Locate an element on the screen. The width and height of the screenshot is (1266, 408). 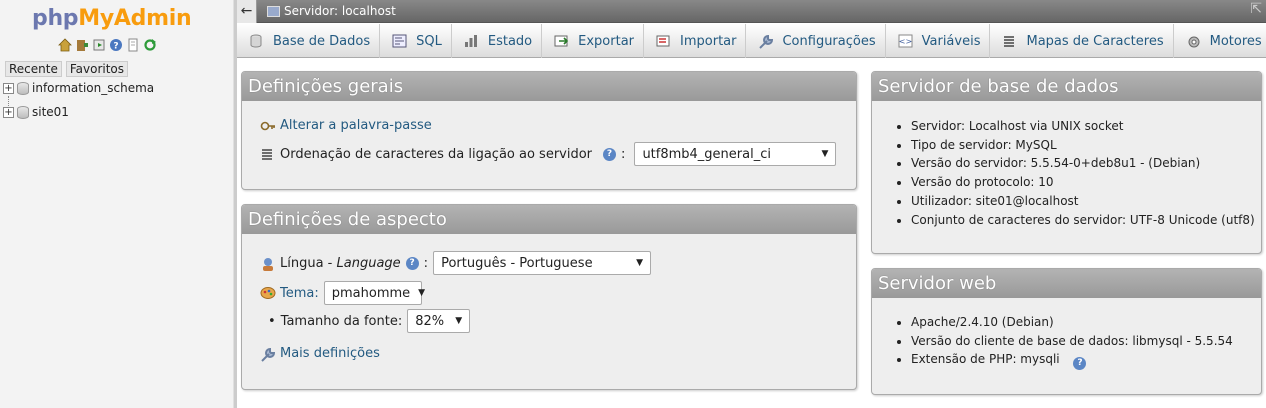
breadcrumb: Servidor: localhost is located at coordinates (331, 11).